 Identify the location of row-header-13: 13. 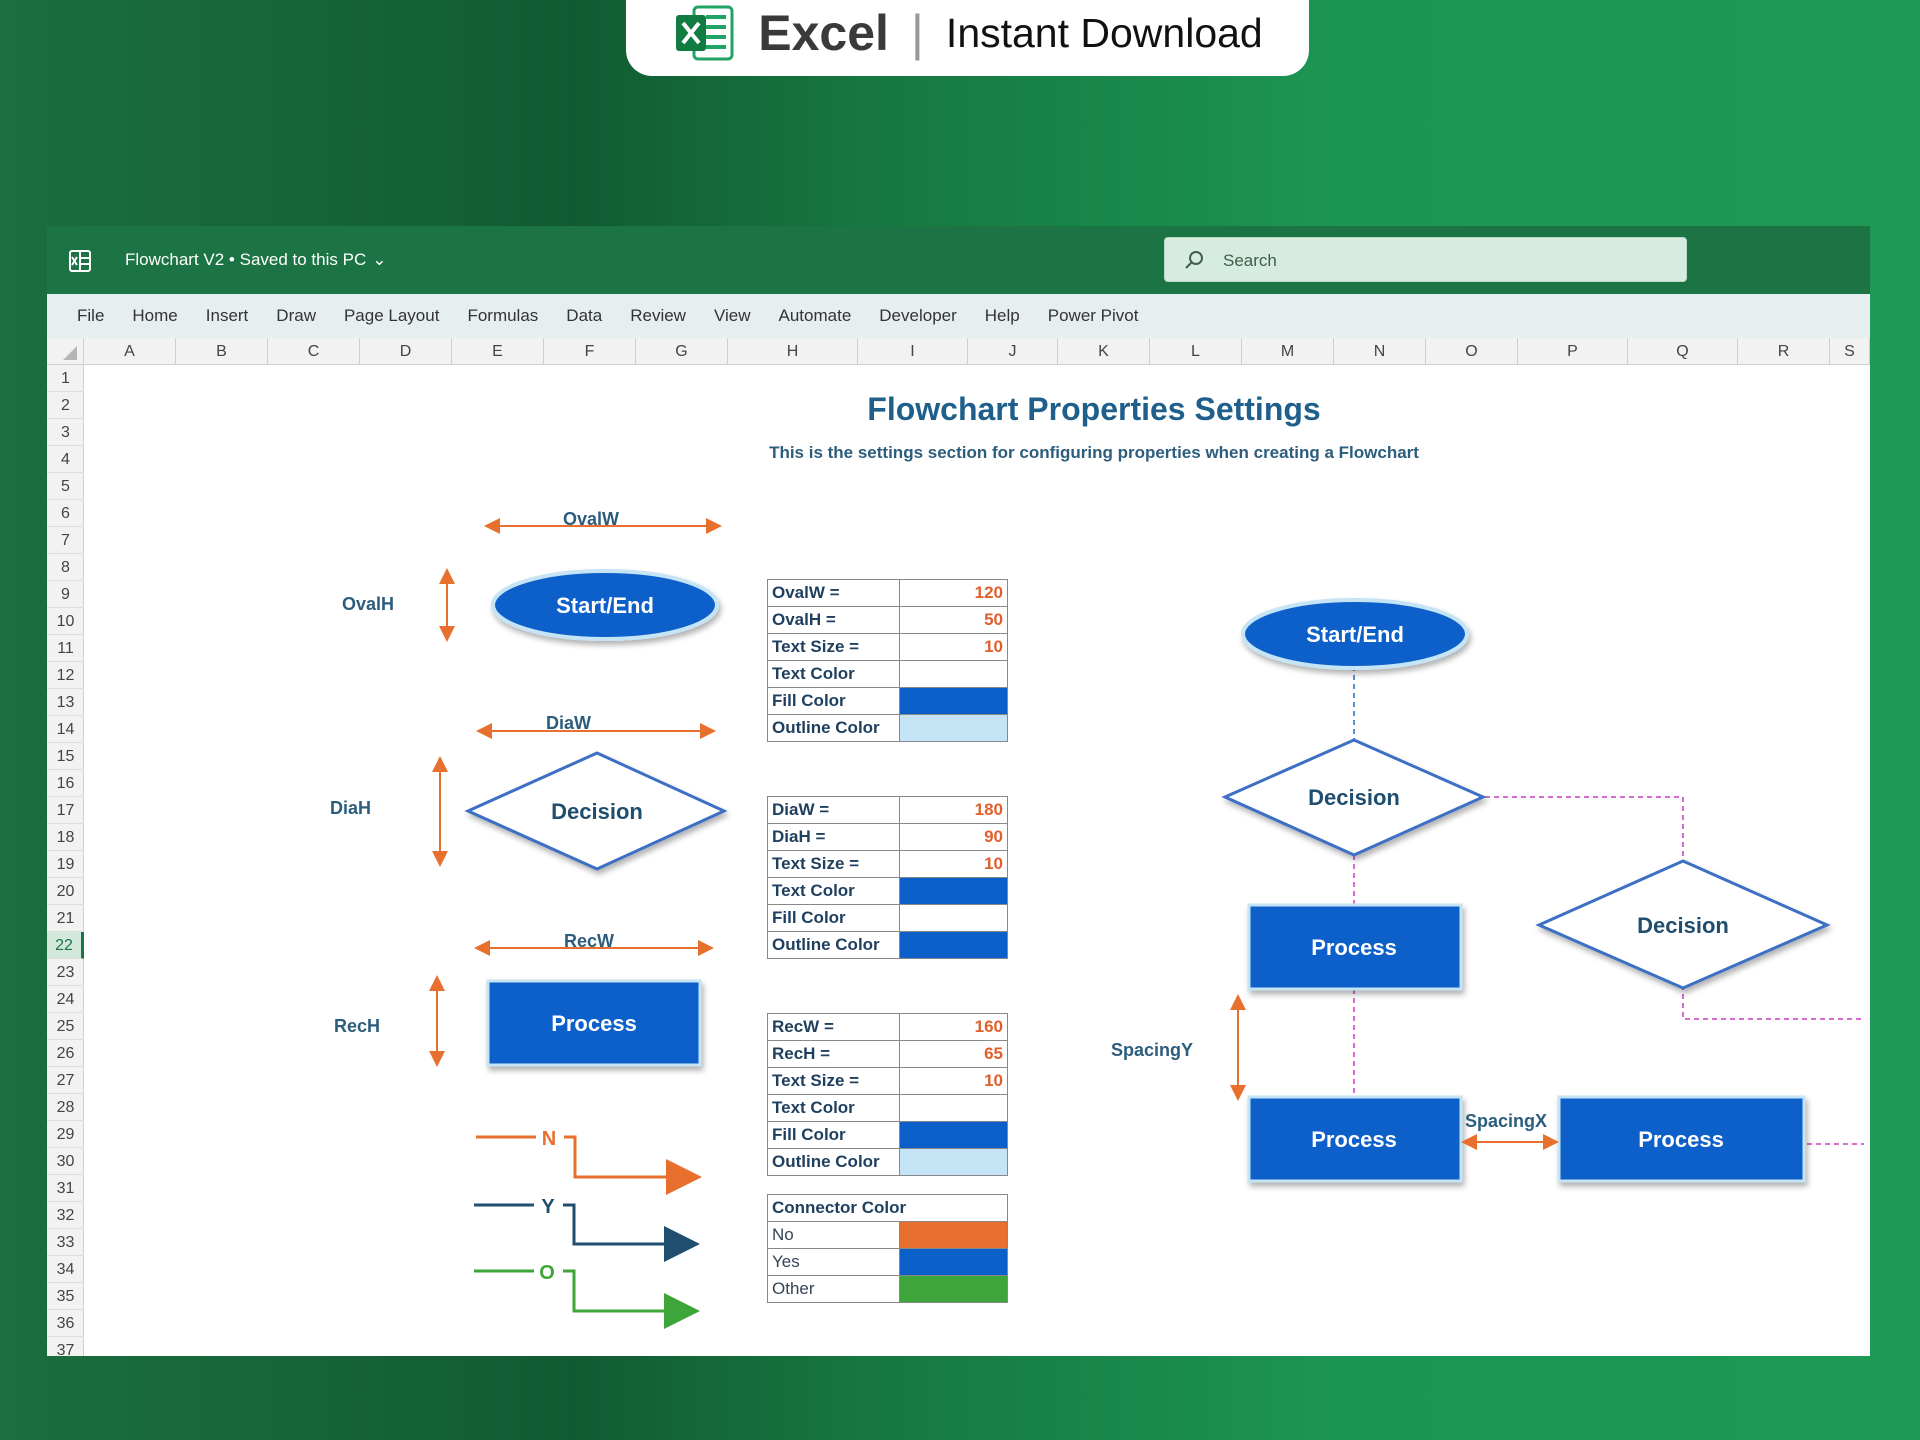
(65, 702).